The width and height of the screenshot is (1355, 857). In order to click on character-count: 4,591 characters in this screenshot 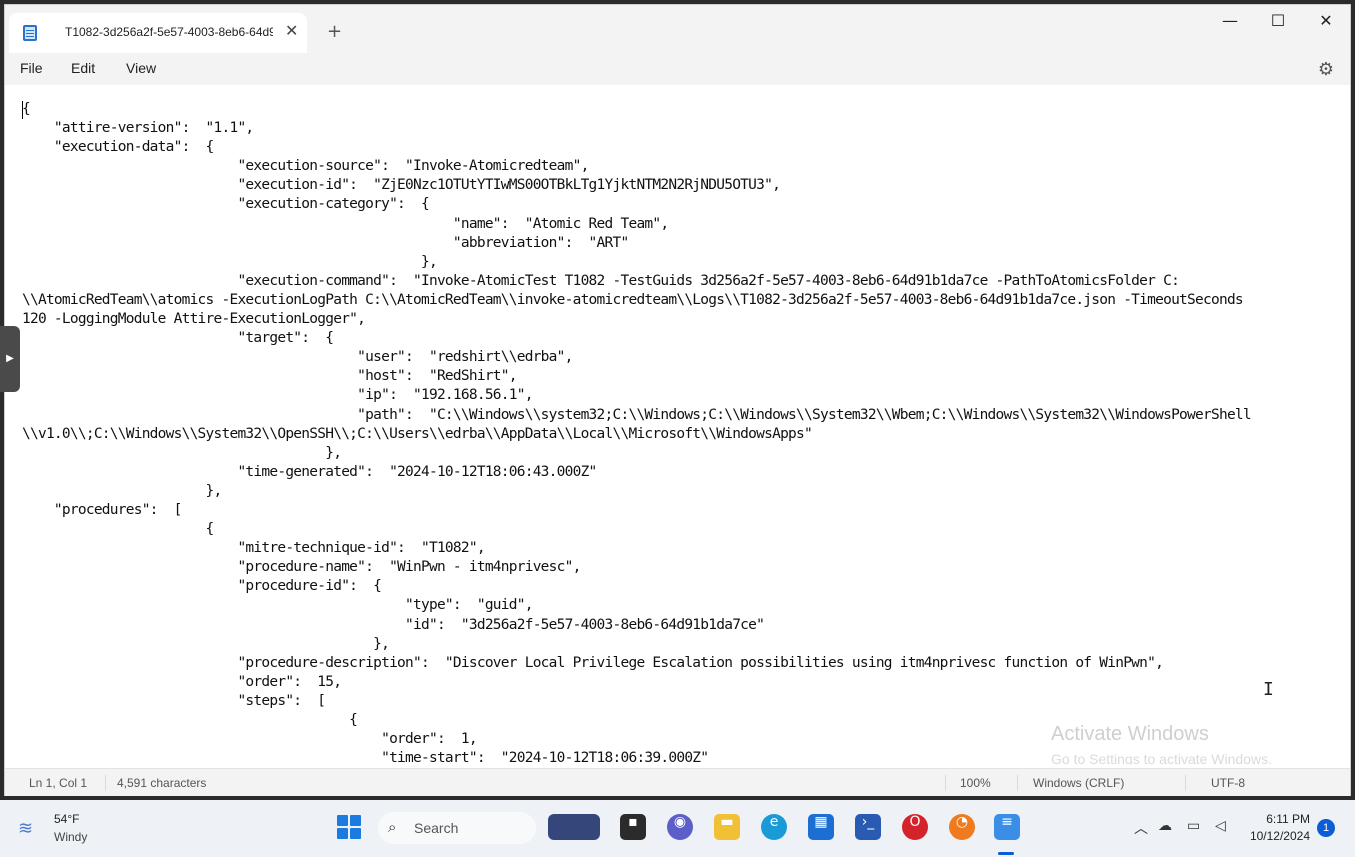, I will do `click(162, 783)`.